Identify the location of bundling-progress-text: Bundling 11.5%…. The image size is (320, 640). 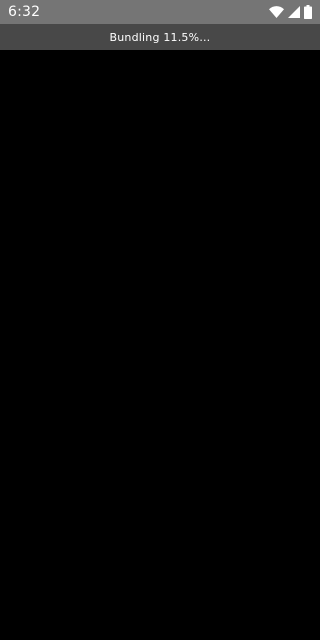
(160, 37).